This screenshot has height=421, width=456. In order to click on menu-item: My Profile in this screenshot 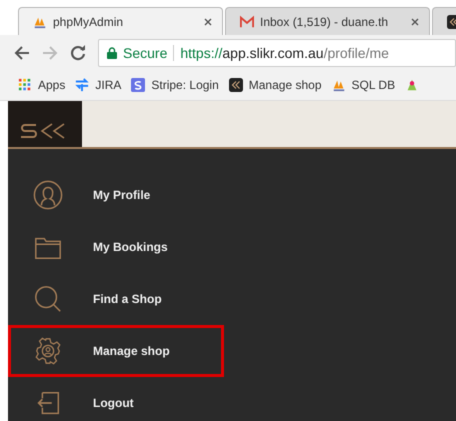, I will do `click(116, 195)`.